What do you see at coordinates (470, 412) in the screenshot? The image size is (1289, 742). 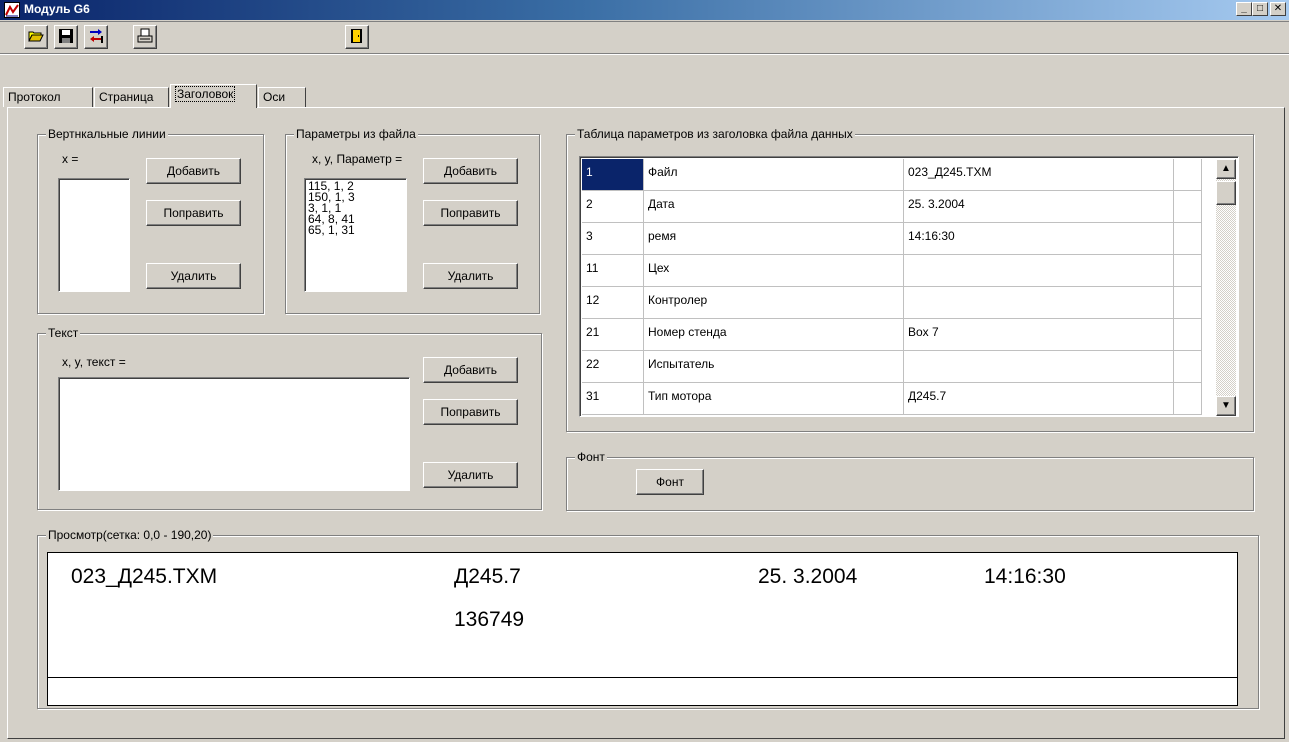 I see `text-edit-button: Поправить` at bounding box center [470, 412].